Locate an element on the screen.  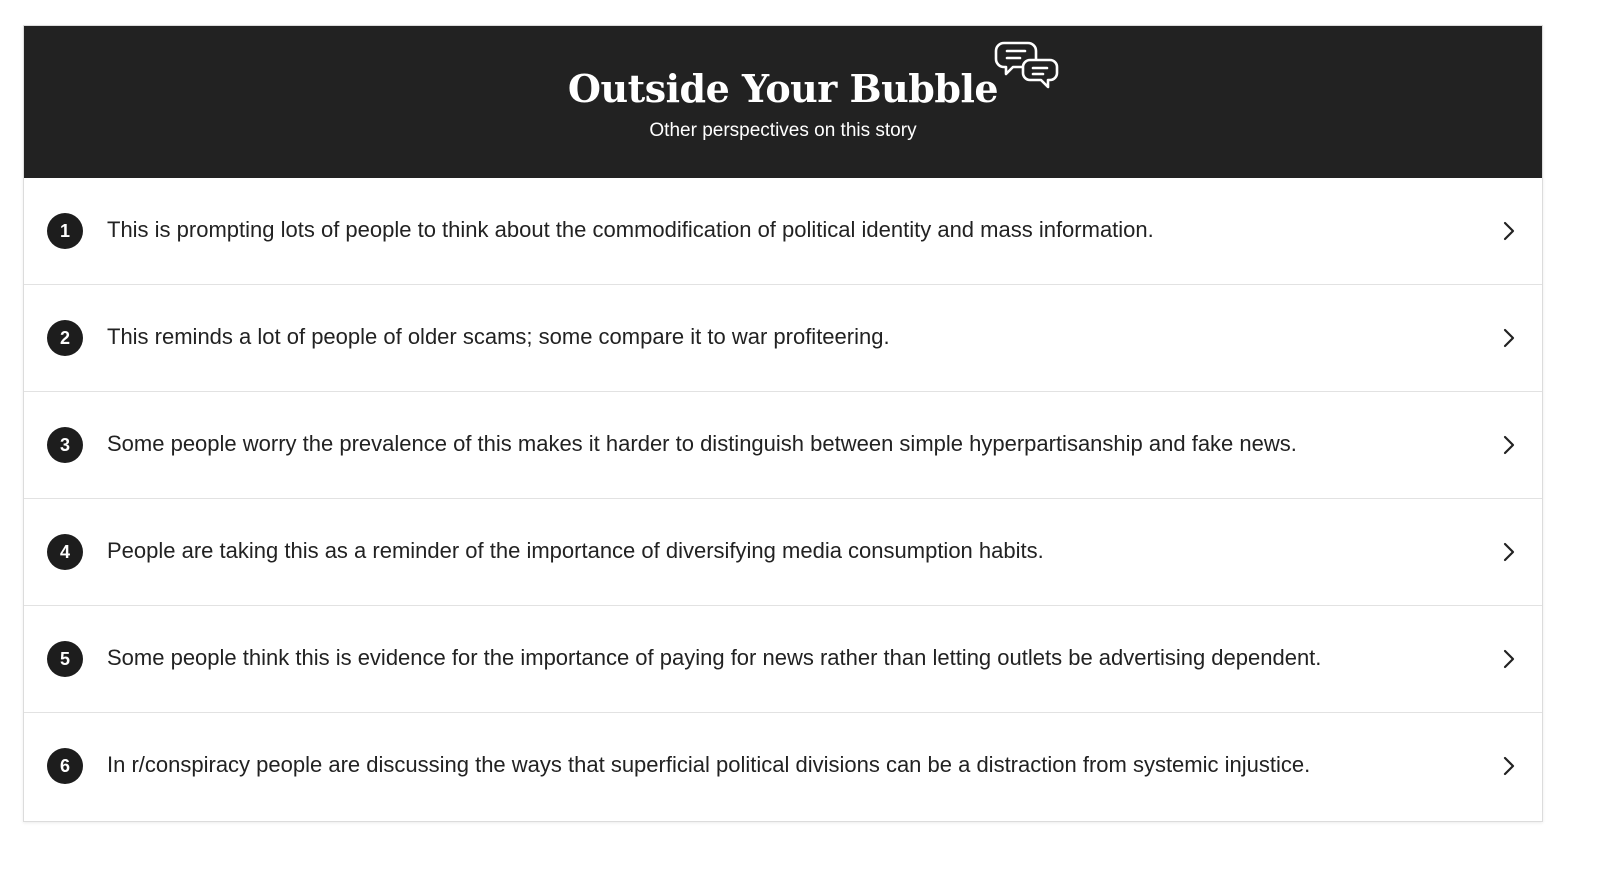
page-title: Outside Your Bubble is located at coordinates (813, 76).